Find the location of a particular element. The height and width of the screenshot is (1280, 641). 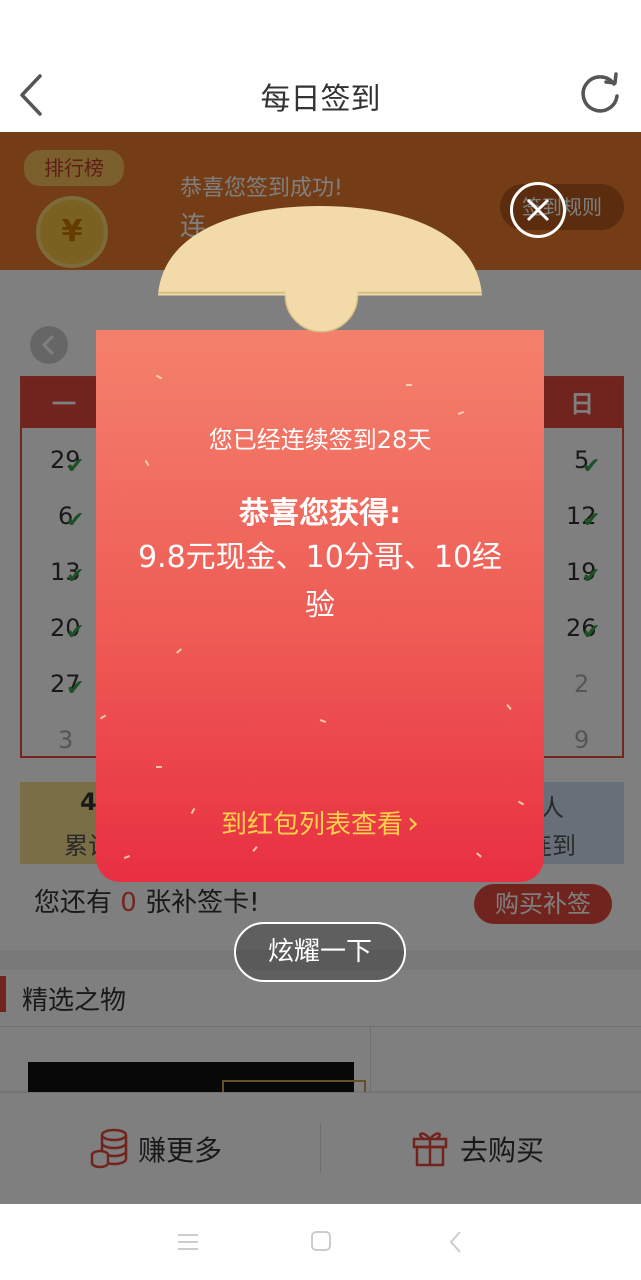

back-nav-icon is located at coordinates (456, 1242).